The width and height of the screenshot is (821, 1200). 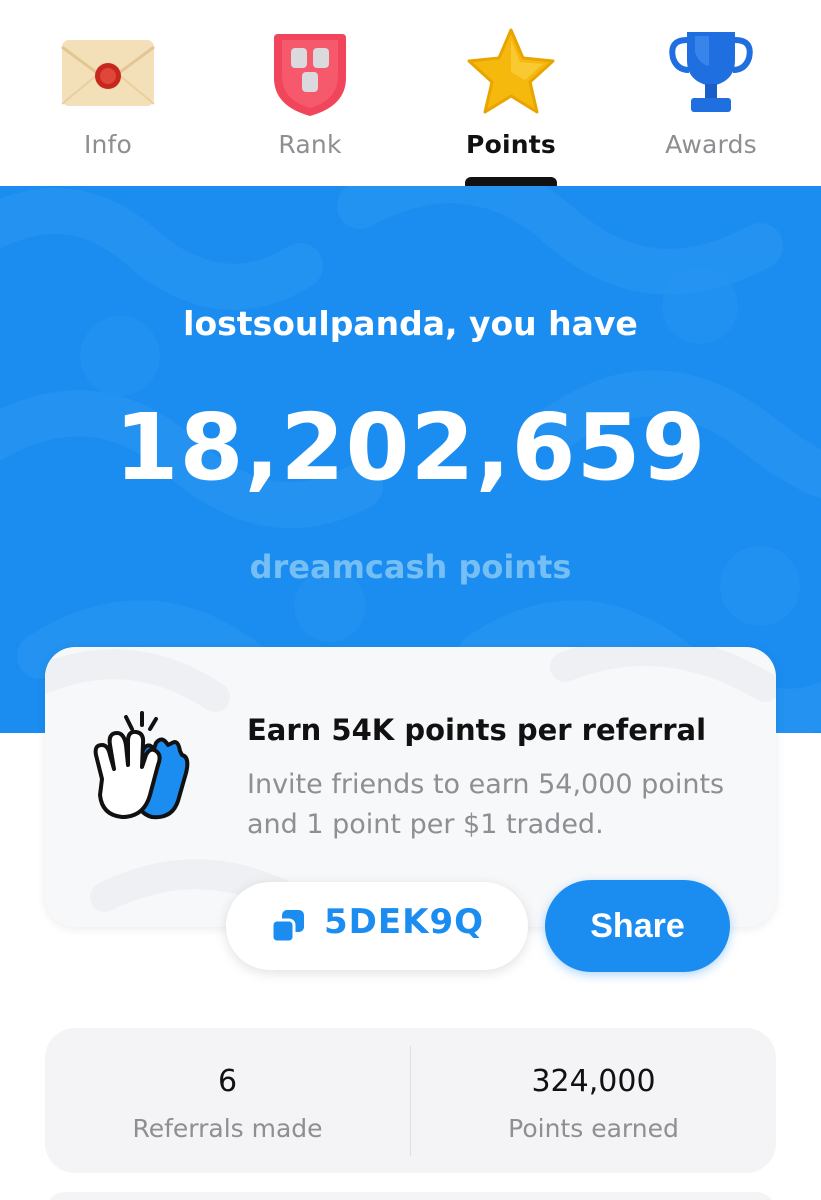 I want to click on tab-points: Points, so click(x=511, y=93).